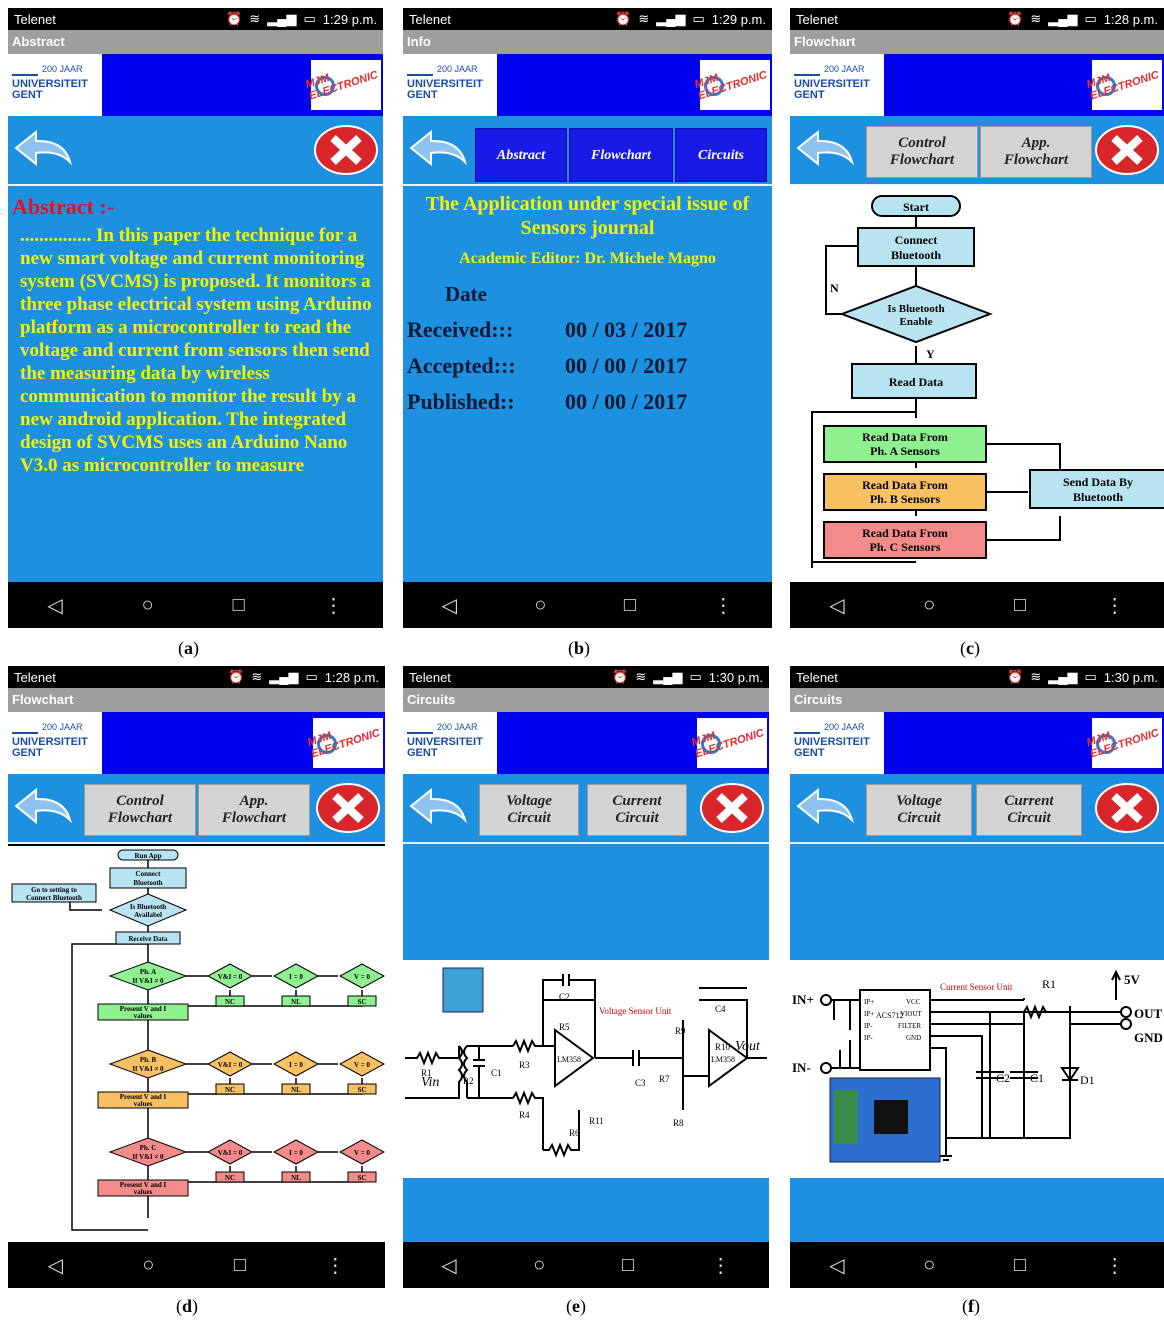 The image size is (1164, 1324). Describe the element at coordinates (970, 648) in the screenshot. I see `caption-c: (c)` at that location.